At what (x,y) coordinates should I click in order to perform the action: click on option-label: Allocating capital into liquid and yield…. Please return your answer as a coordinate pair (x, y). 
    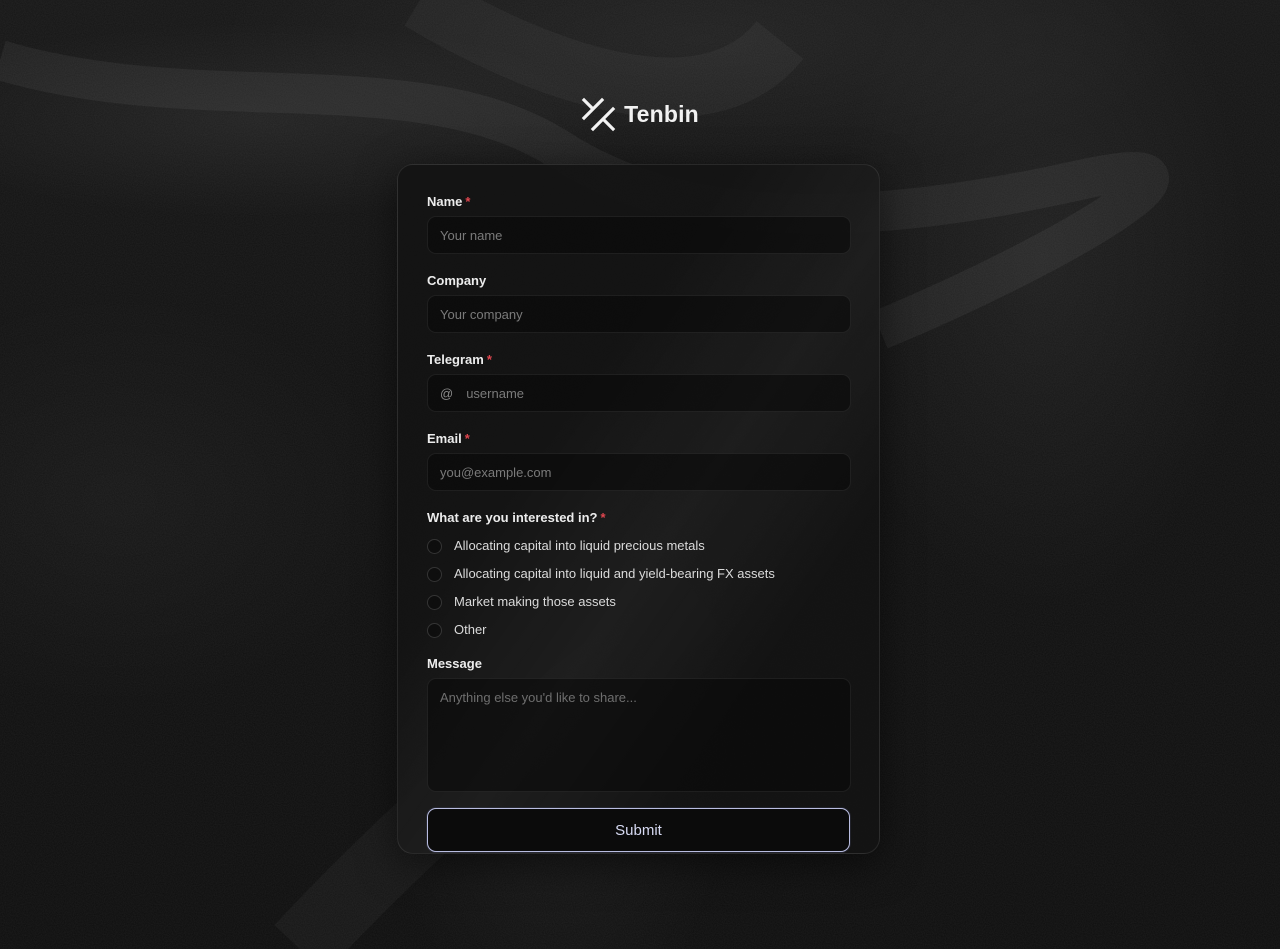
    Looking at the image, I should click on (614, 573).